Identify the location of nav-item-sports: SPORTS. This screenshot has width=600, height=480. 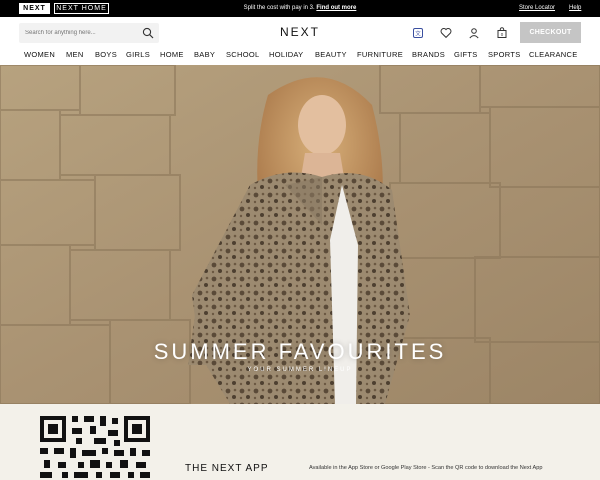
(504, 56).